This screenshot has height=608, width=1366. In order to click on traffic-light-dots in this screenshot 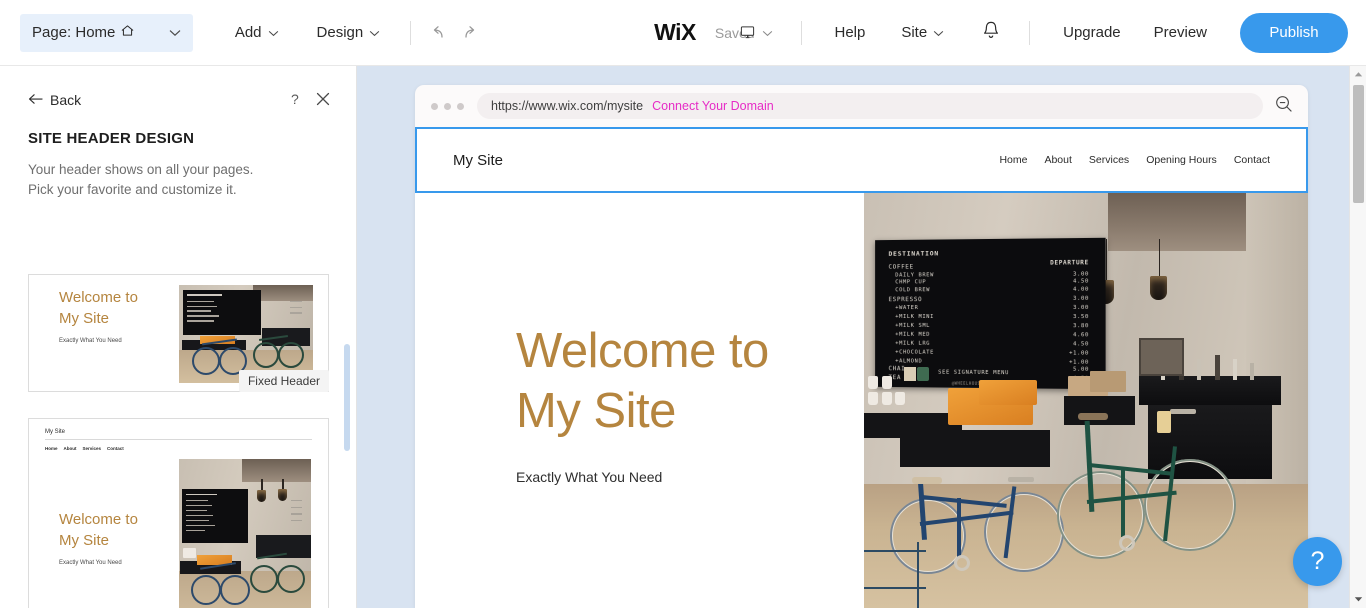, I will do `click(447, 106)`.